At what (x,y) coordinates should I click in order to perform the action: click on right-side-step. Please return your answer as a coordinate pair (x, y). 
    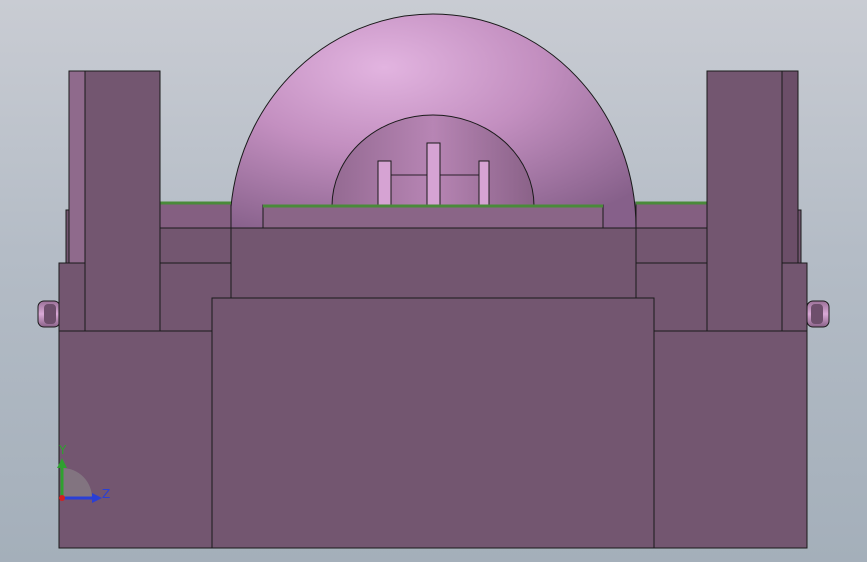
    Looking at the image, I should click on (671, 245).